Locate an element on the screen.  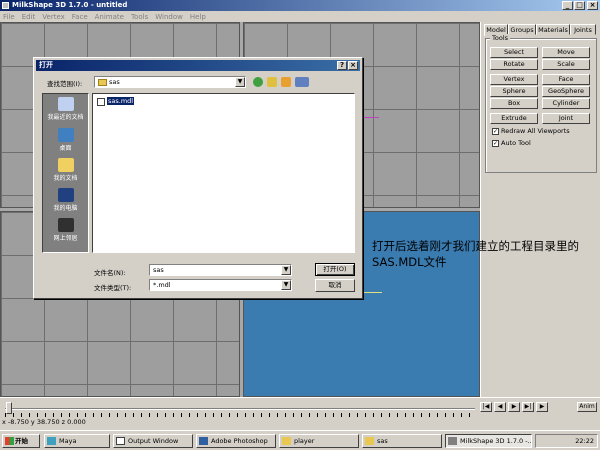
box-button: Box is located at coordinates (514, 103).